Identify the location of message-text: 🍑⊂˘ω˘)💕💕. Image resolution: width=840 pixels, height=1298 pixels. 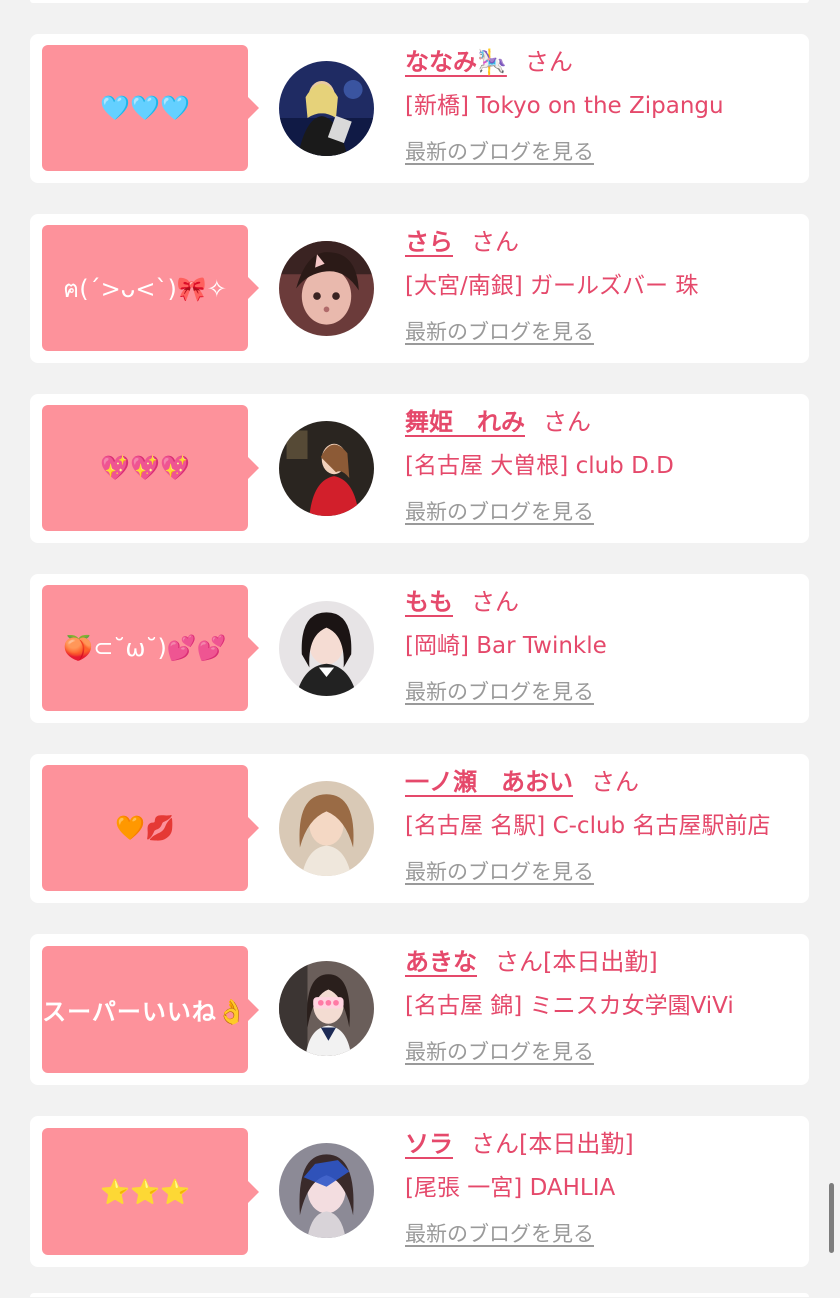
(145, 648).